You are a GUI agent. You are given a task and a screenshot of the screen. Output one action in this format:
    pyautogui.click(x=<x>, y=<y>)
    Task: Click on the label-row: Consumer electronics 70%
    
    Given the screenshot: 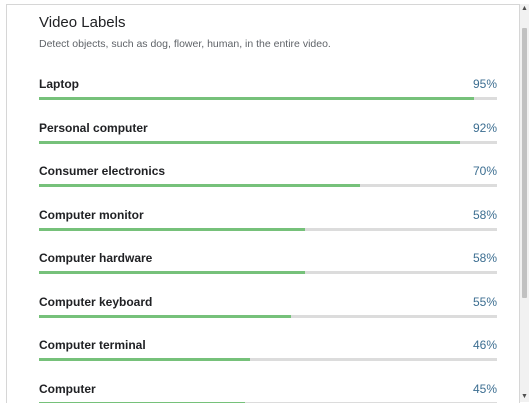 What is the action you would take?
    pyautogui.click(x=268, y=176)
    